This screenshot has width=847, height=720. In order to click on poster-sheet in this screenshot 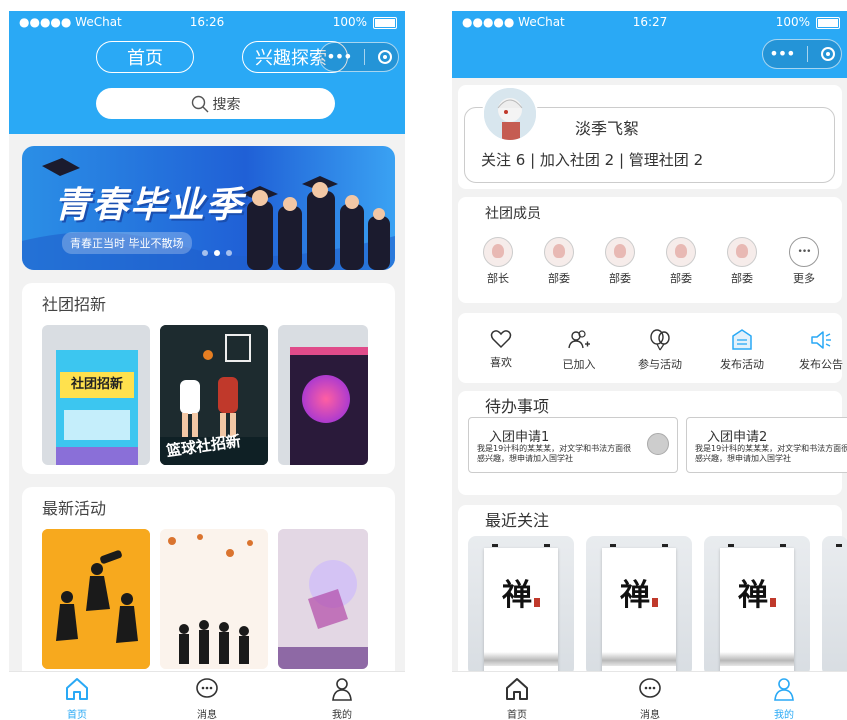, I will do `click(329, 406)`.